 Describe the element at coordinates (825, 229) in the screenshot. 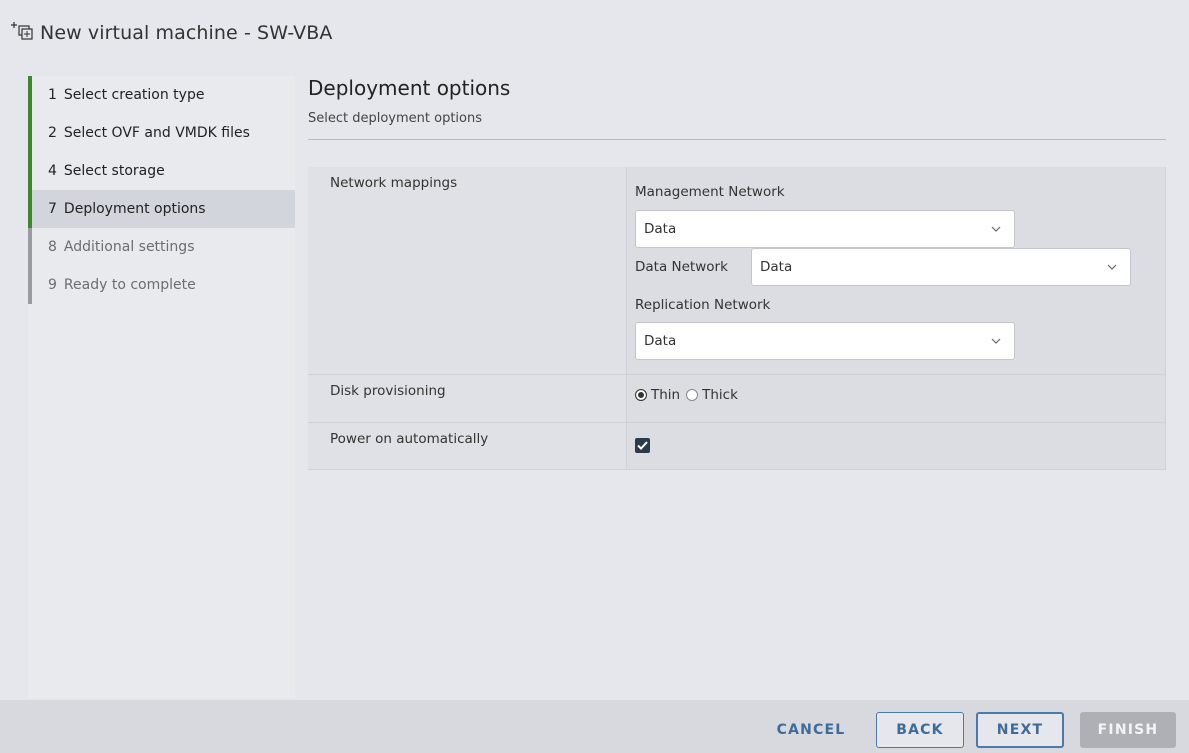

I see `management-network-select: Data` at that location.